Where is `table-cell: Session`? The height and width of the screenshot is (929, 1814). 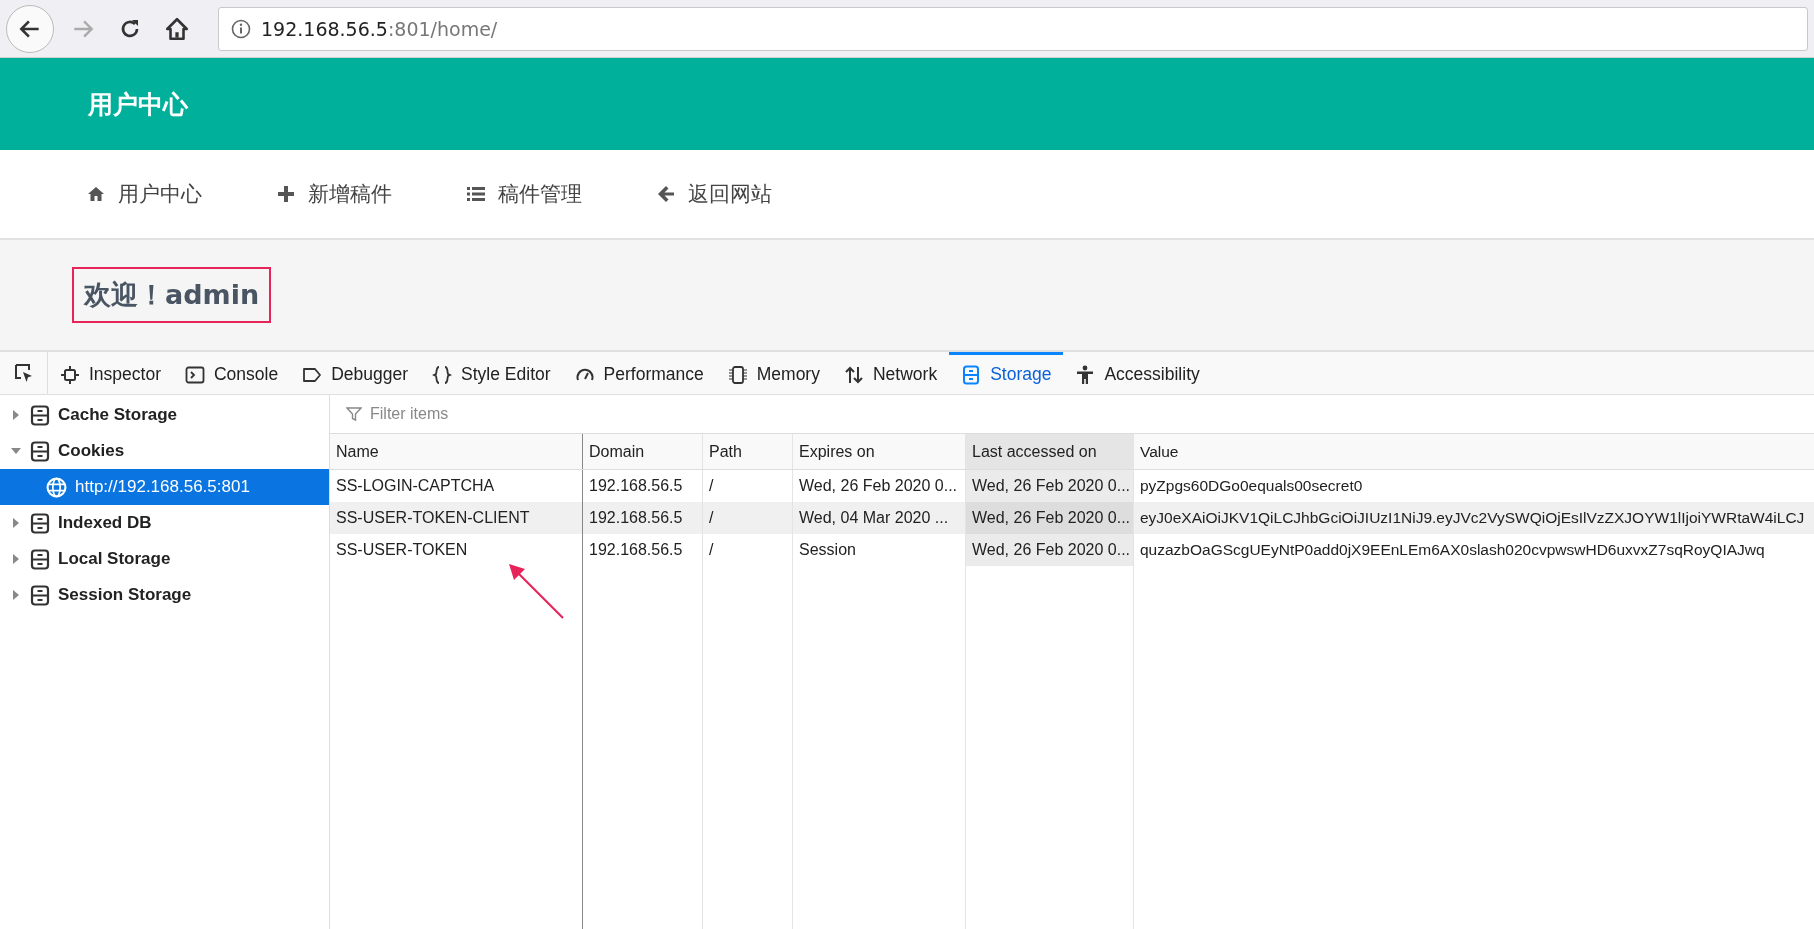 table-cell: Session is located at coordinates (879, 550).